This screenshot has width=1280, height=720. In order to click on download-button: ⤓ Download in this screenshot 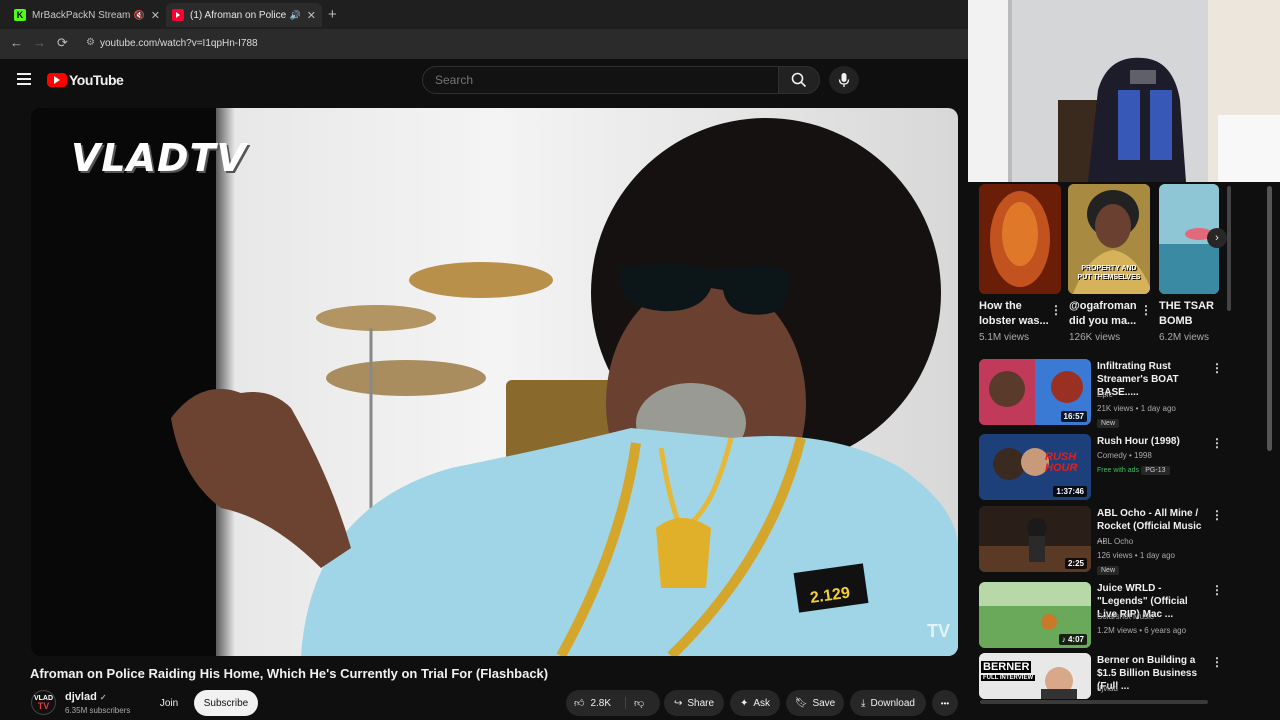, I will do `click(888, 703)`.